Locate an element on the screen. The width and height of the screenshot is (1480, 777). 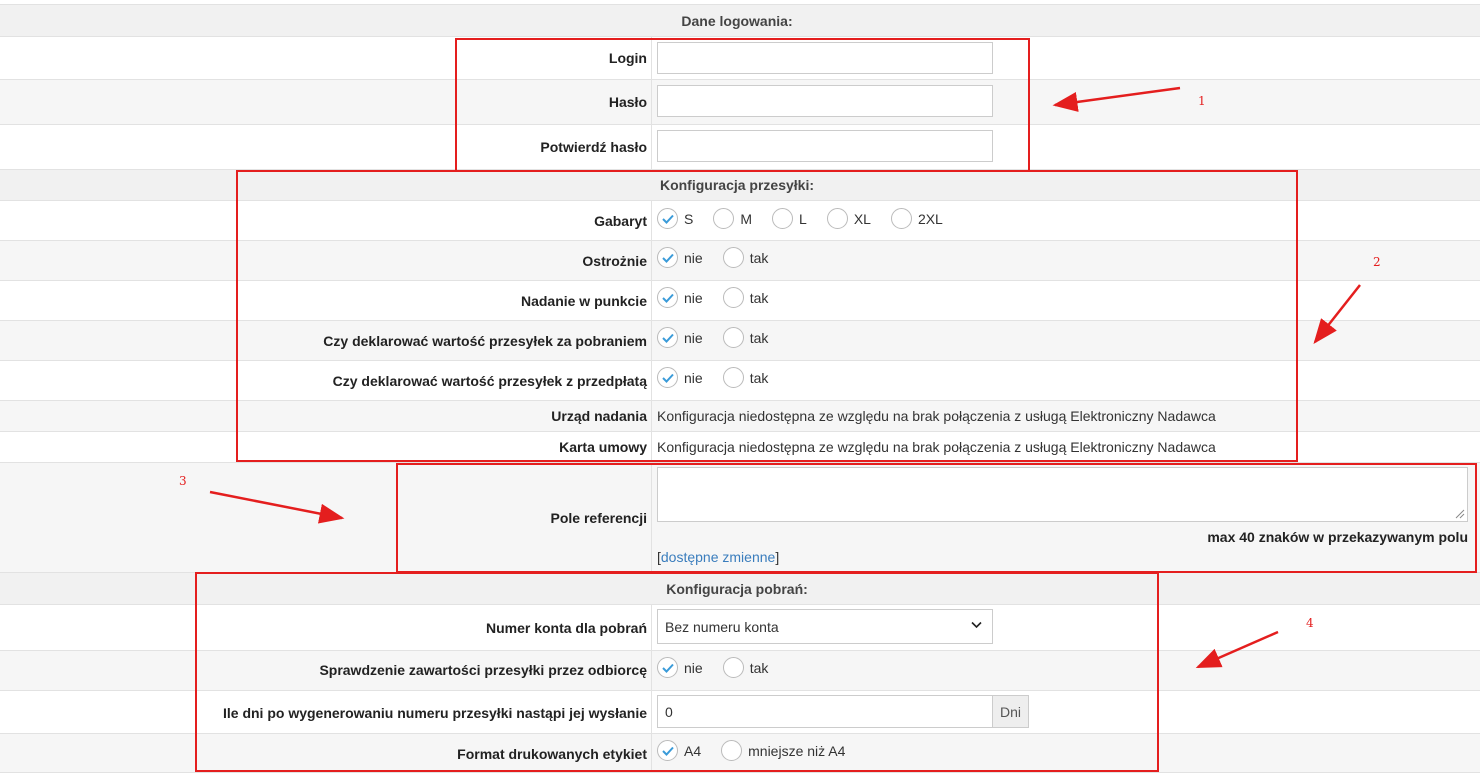
annotation-number-4: 4 is located at coordinates (1310, 623).